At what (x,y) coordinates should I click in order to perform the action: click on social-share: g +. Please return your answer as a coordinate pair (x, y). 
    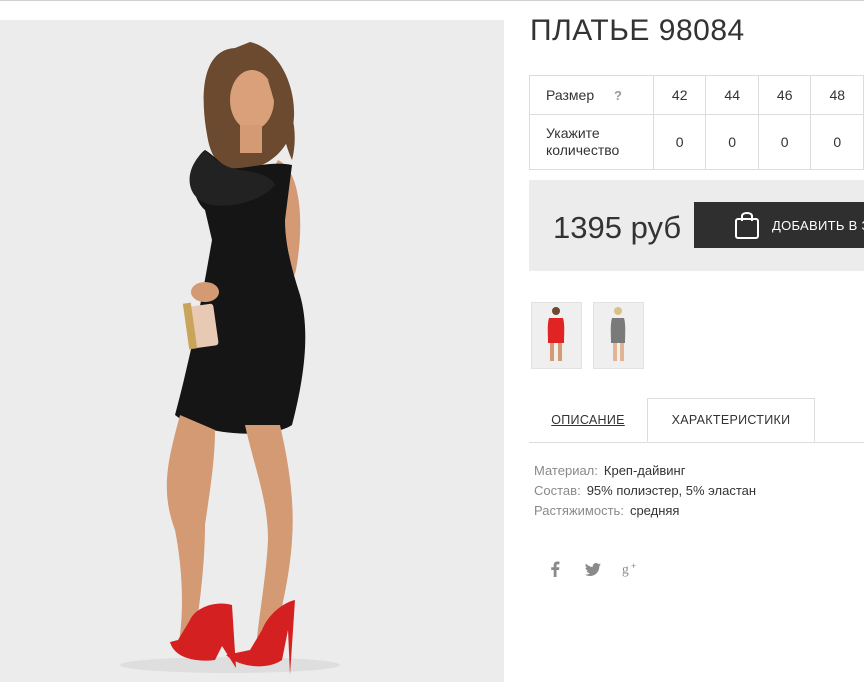
    Looking at the image, I should click on (603, 569).